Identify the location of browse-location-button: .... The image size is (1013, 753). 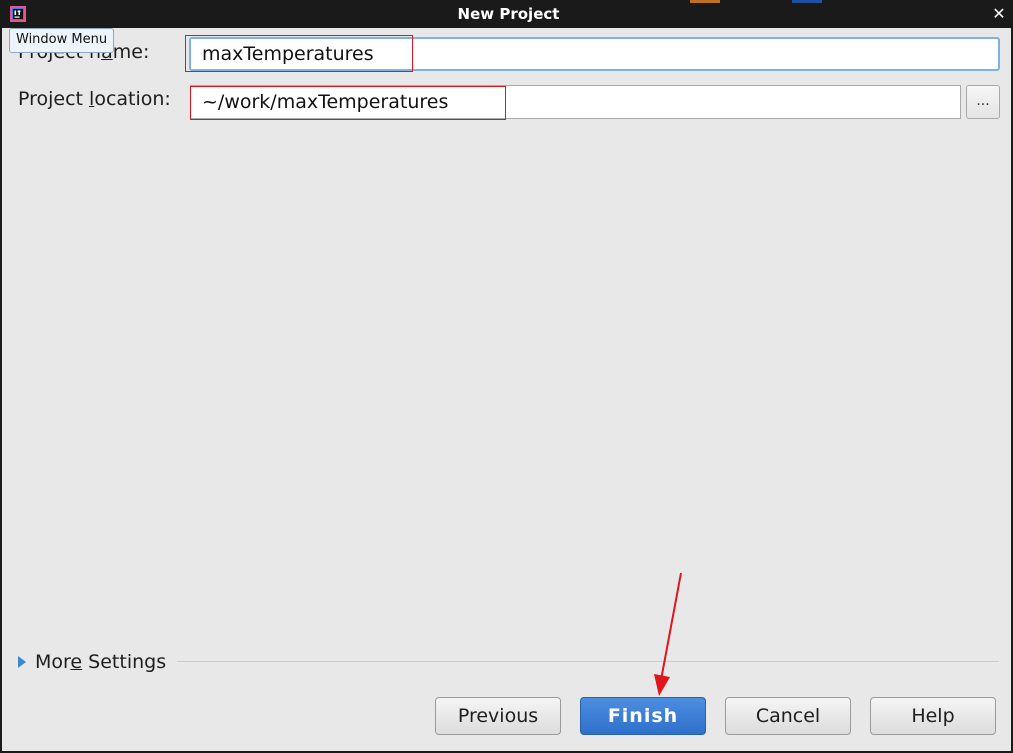
(983, 102).